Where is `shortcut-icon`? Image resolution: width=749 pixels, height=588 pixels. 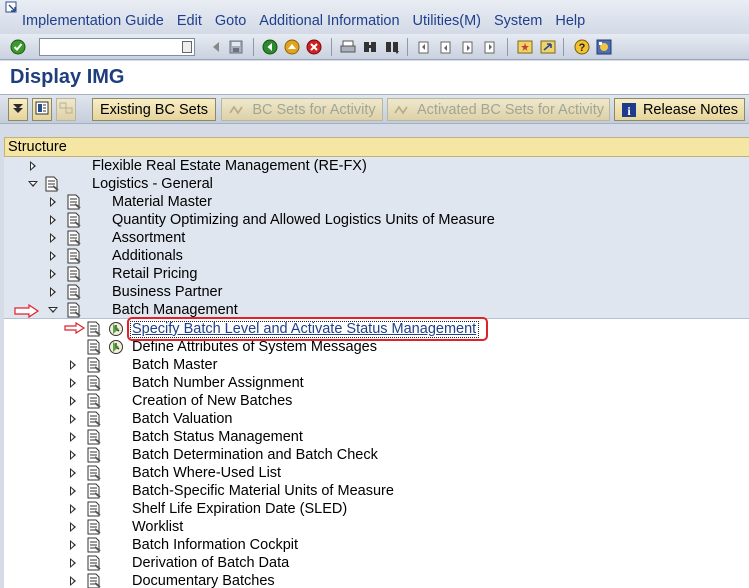
shortcut-icon is located at coordinates (548, 47).